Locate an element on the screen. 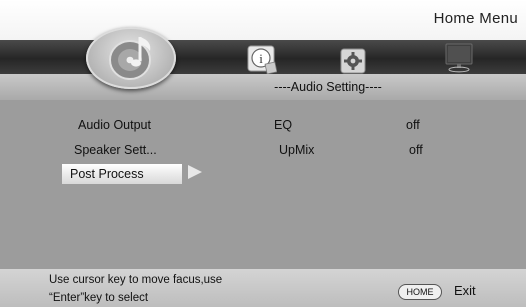 The image size is (526, 307). home-key-badge: HOME is located at coordinates (420, 292).